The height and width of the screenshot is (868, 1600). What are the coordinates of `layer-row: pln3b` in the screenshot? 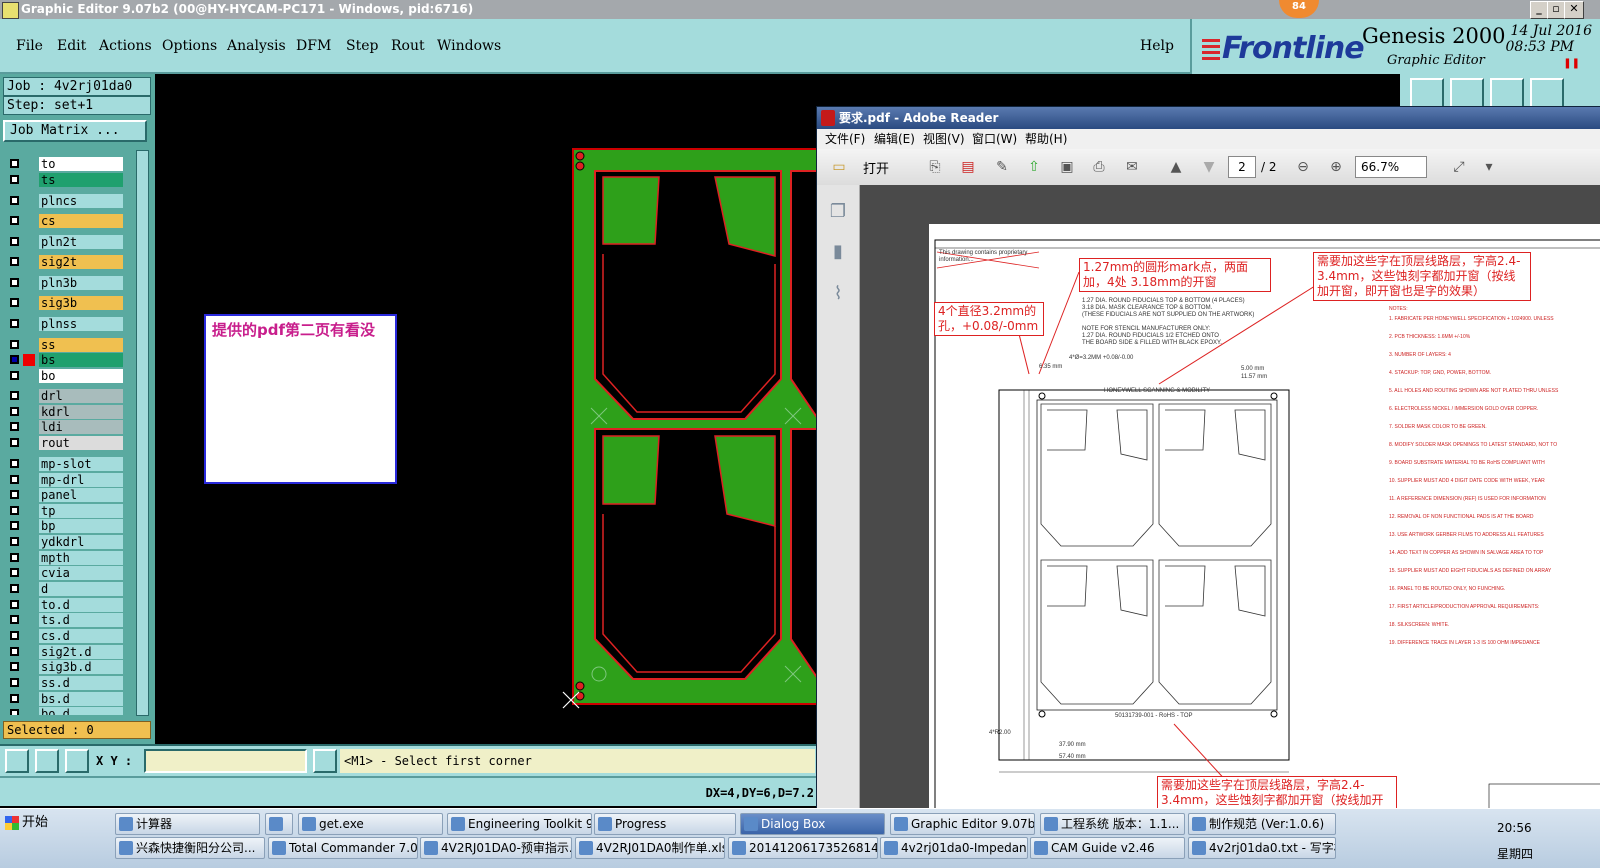 It's located at (69, 283).